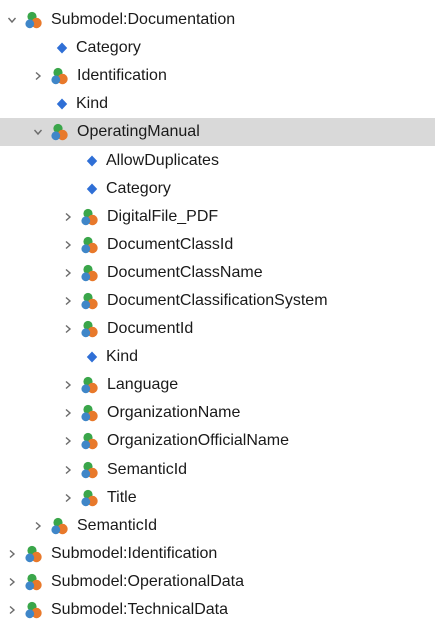 The image size is (435, 624). I want to click on tree-node: OrganizationOfficialName, so click(217, 441).